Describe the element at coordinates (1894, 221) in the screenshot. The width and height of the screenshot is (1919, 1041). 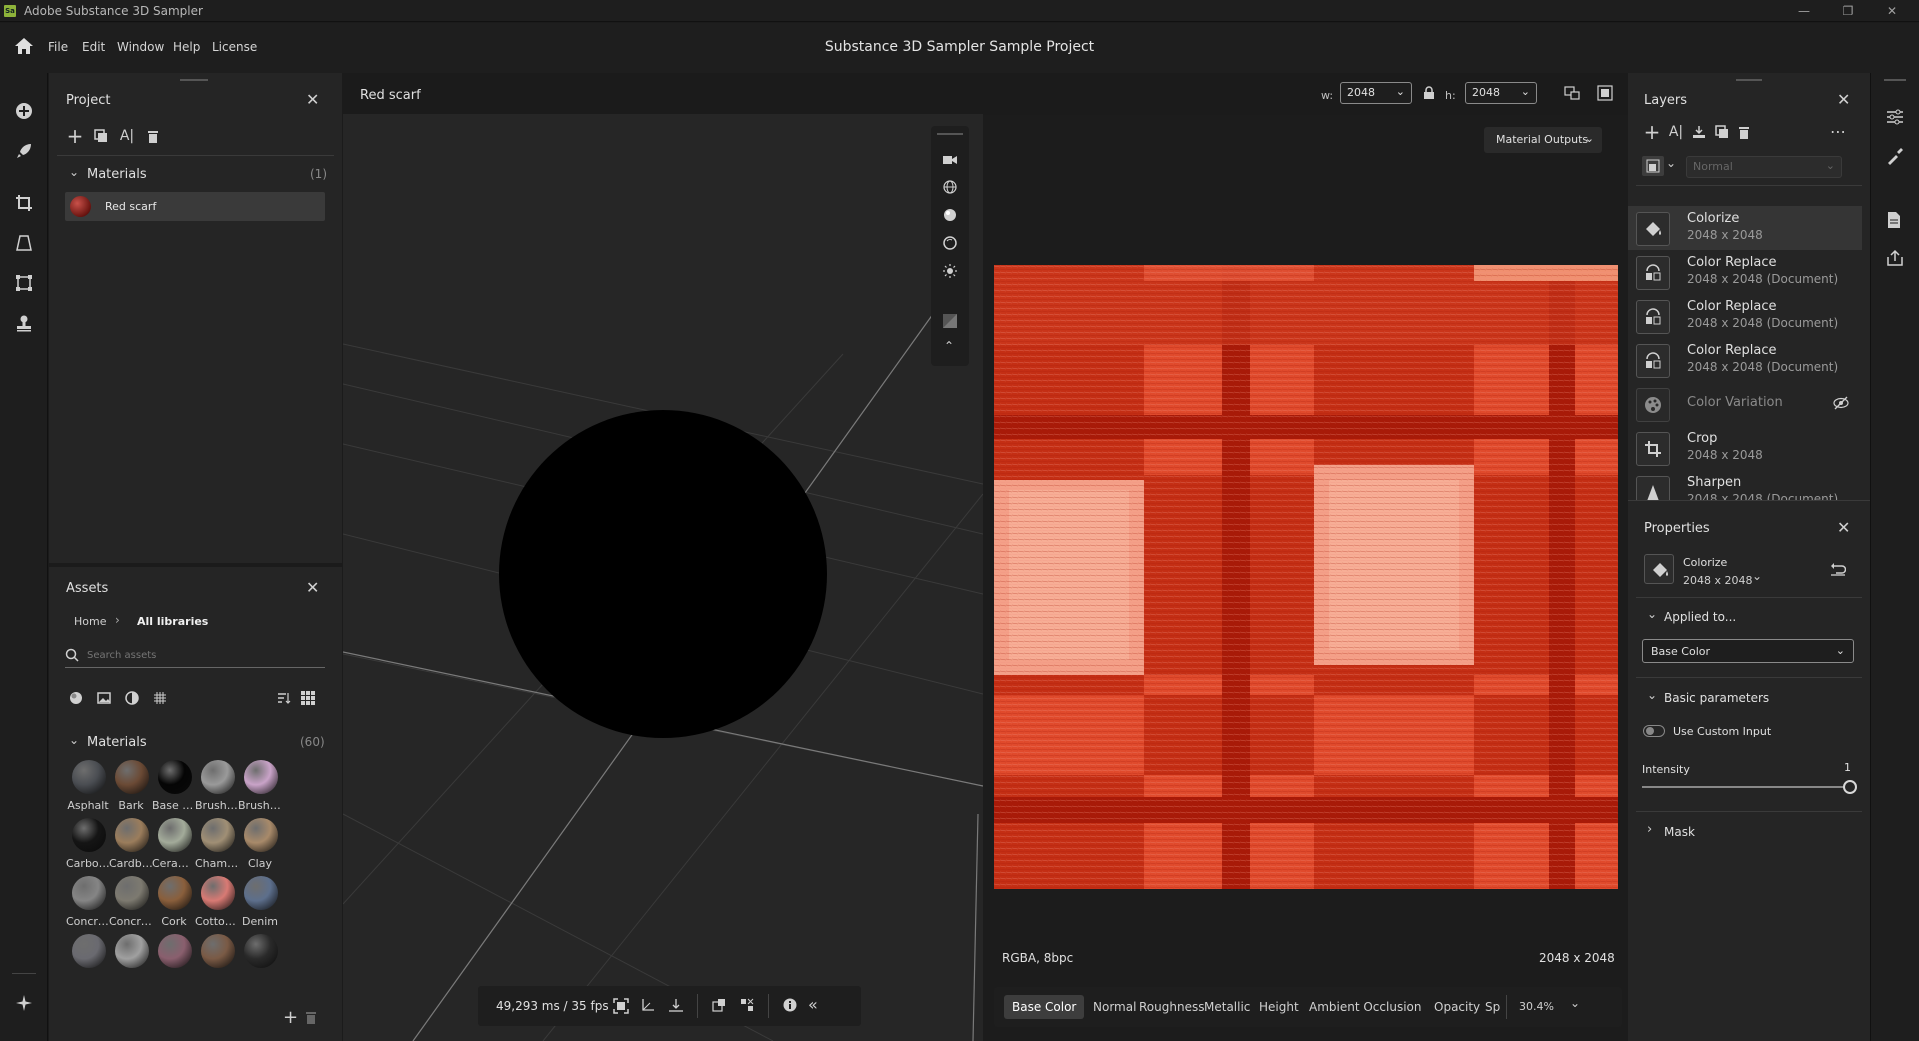
I see `document-icon` at that location.